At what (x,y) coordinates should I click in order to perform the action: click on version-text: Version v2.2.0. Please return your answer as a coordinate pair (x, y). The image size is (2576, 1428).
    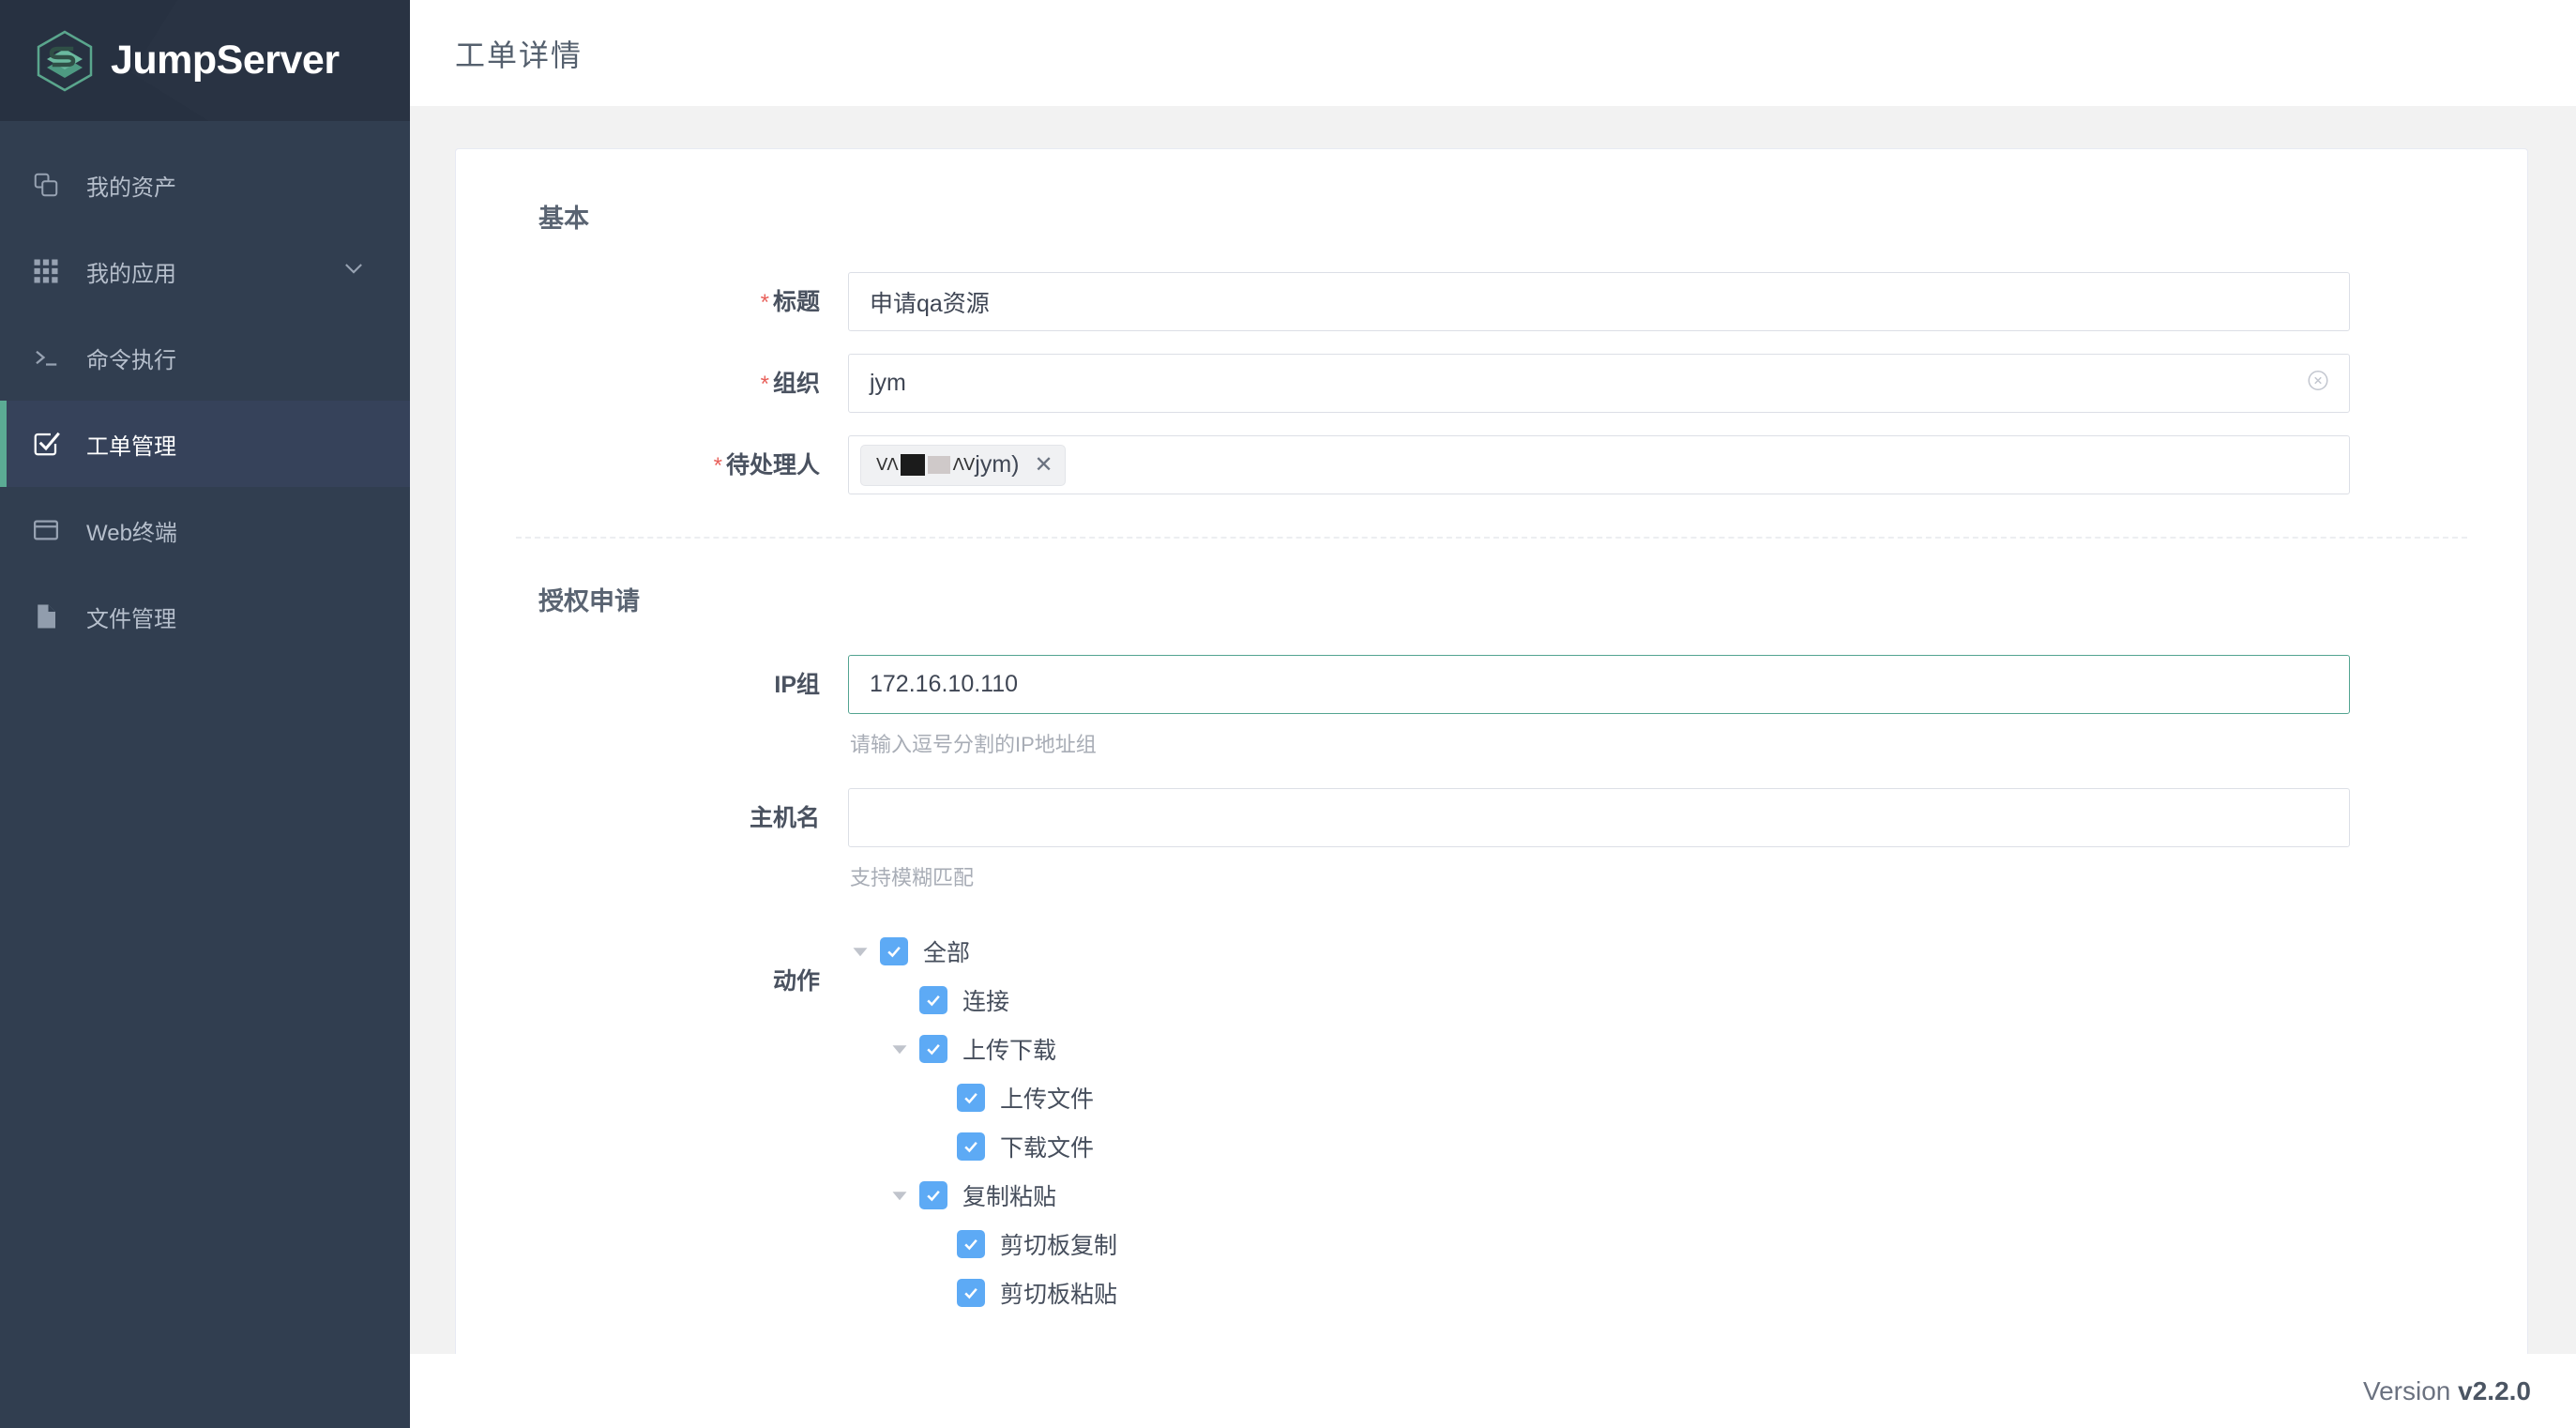
    Looking at the image, I should click on (2447, 1391).